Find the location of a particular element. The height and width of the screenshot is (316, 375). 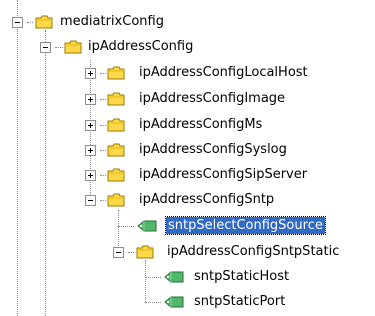

tree-node-ipaddressconfigsntp: ipAddressConfigSntp is located at coordinates (187, 200).